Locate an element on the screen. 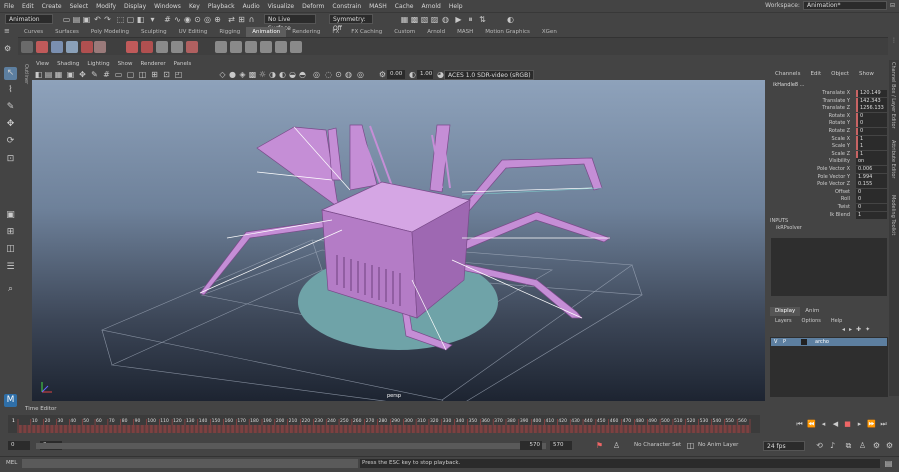 The height and width of the screenshot is (472, 899). layer-visible-toggle: V is located at coordinates (775, 342).